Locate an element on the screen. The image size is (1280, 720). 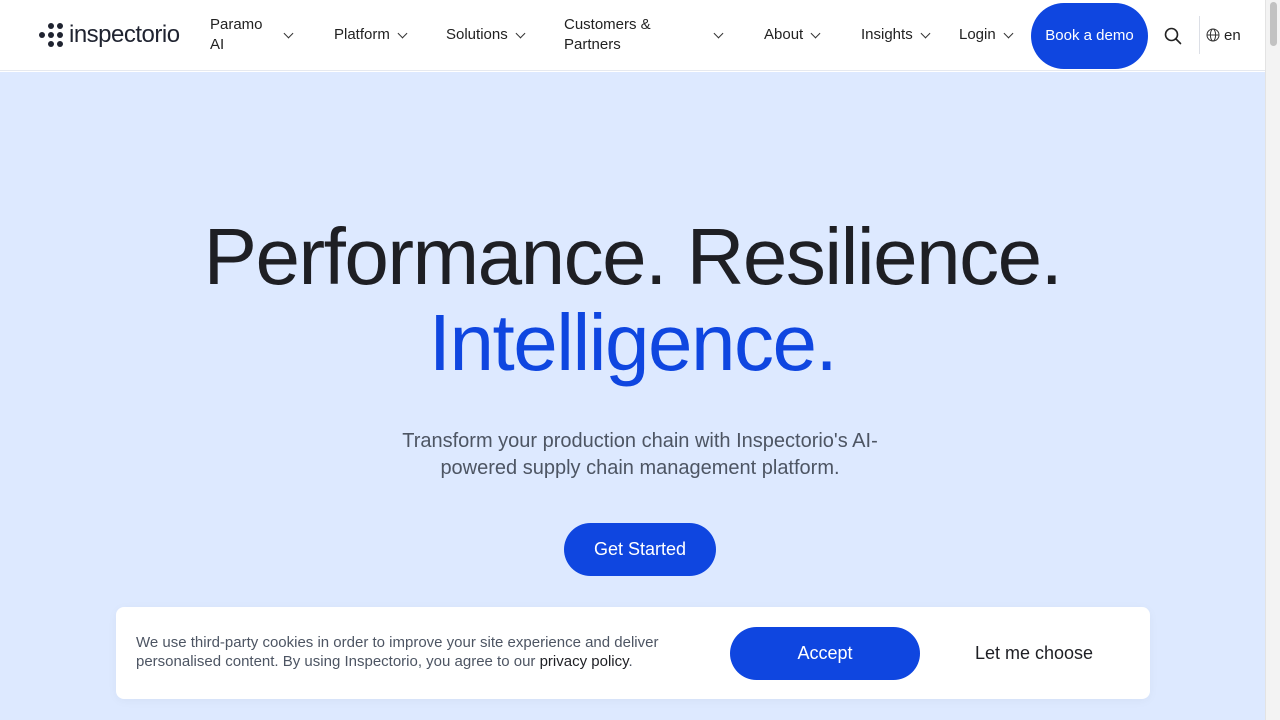
nav-item-insights: Insights is located at coordinates (896, 35).